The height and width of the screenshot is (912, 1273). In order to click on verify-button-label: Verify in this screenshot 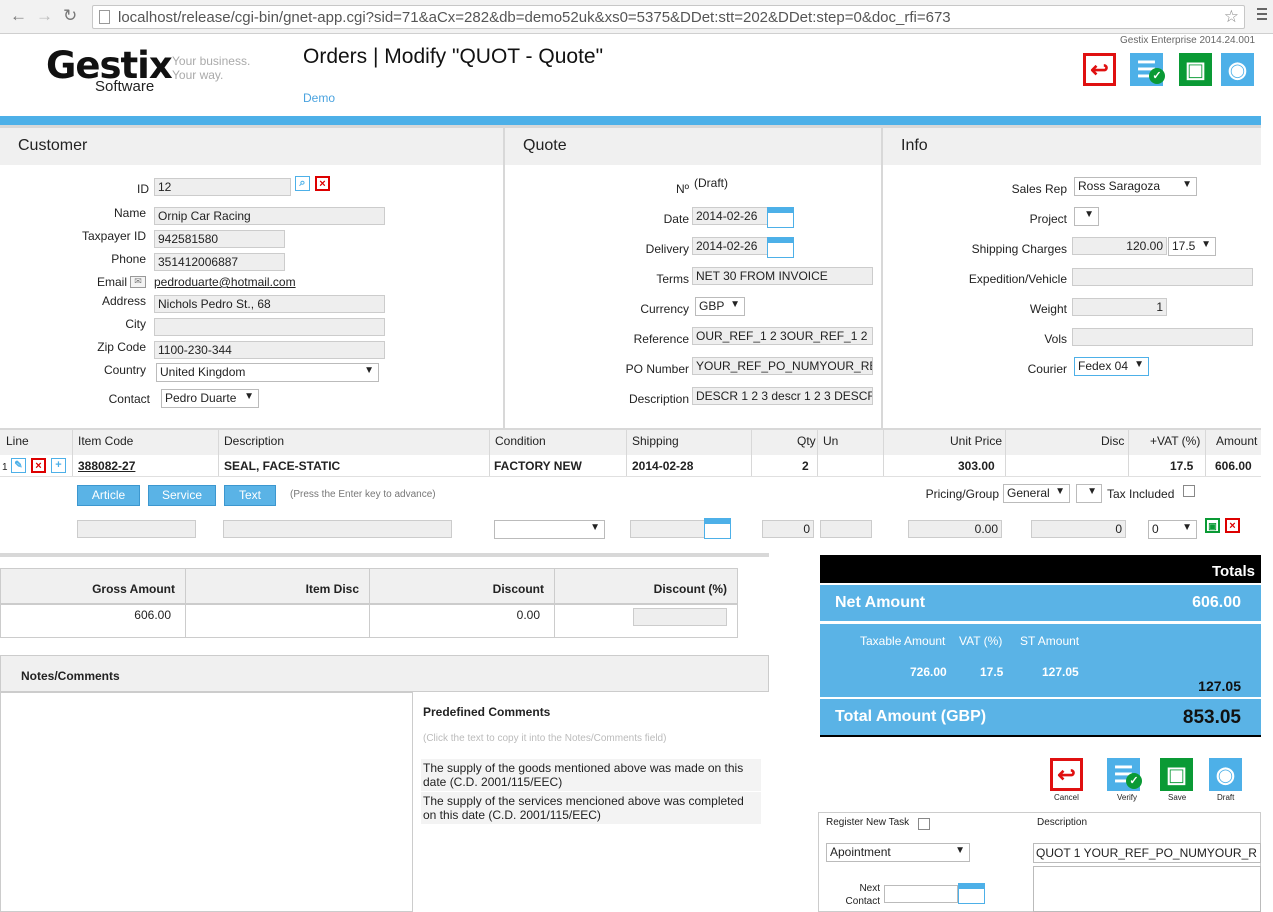, I will do `click(1127, 797)`.